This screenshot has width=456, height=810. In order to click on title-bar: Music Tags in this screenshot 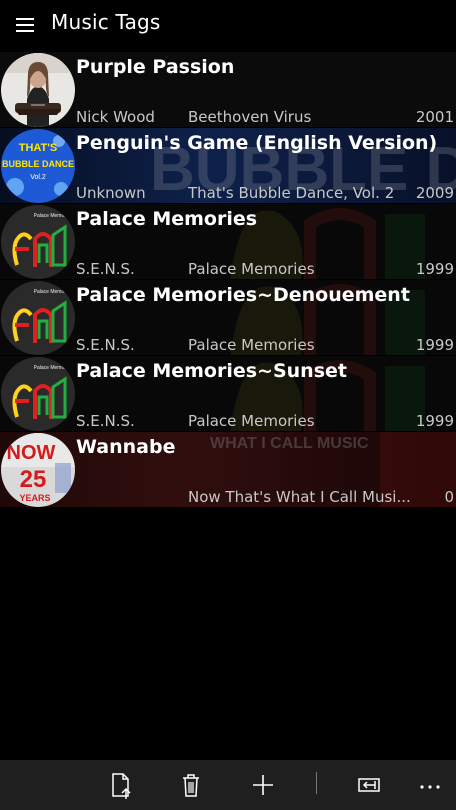, I will do `click(228, 24)`.